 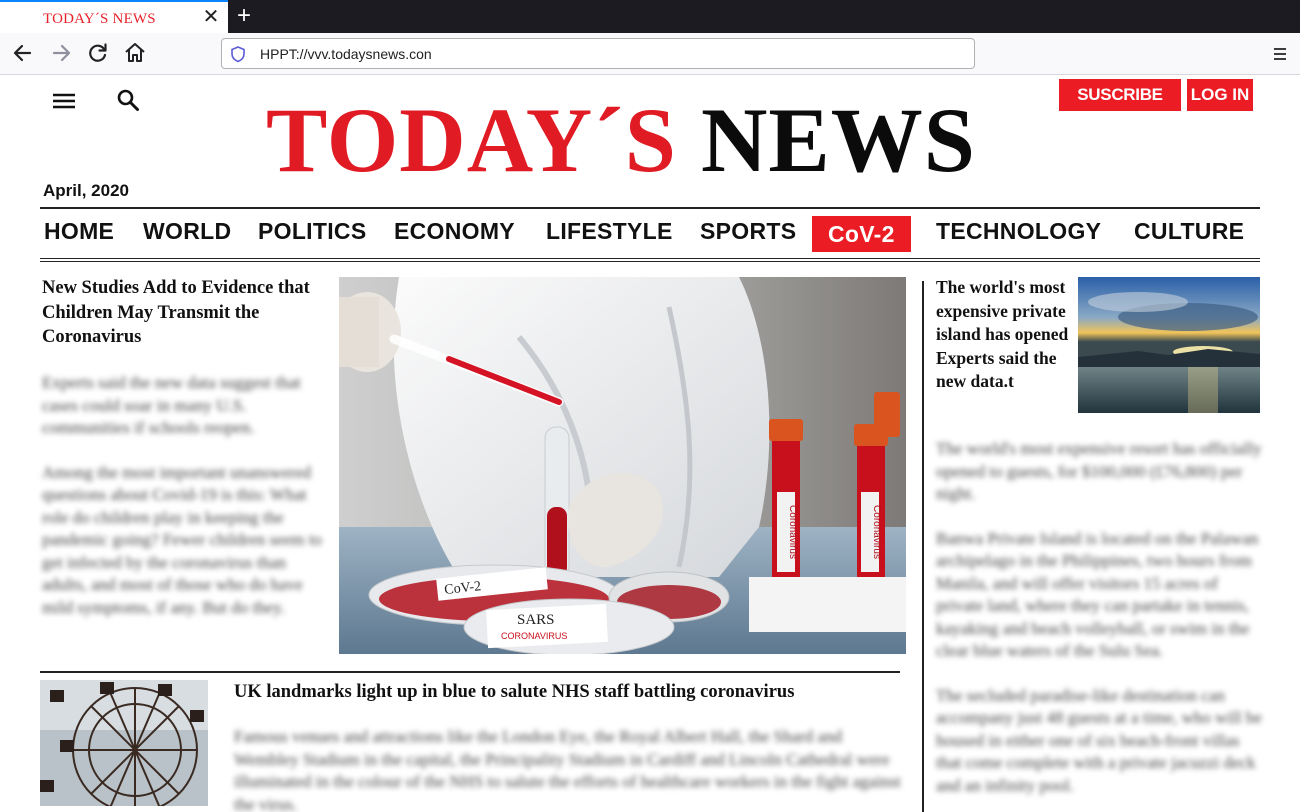 I want to click on tube-label-2: Coronavirus, so click(x=876, y=532).